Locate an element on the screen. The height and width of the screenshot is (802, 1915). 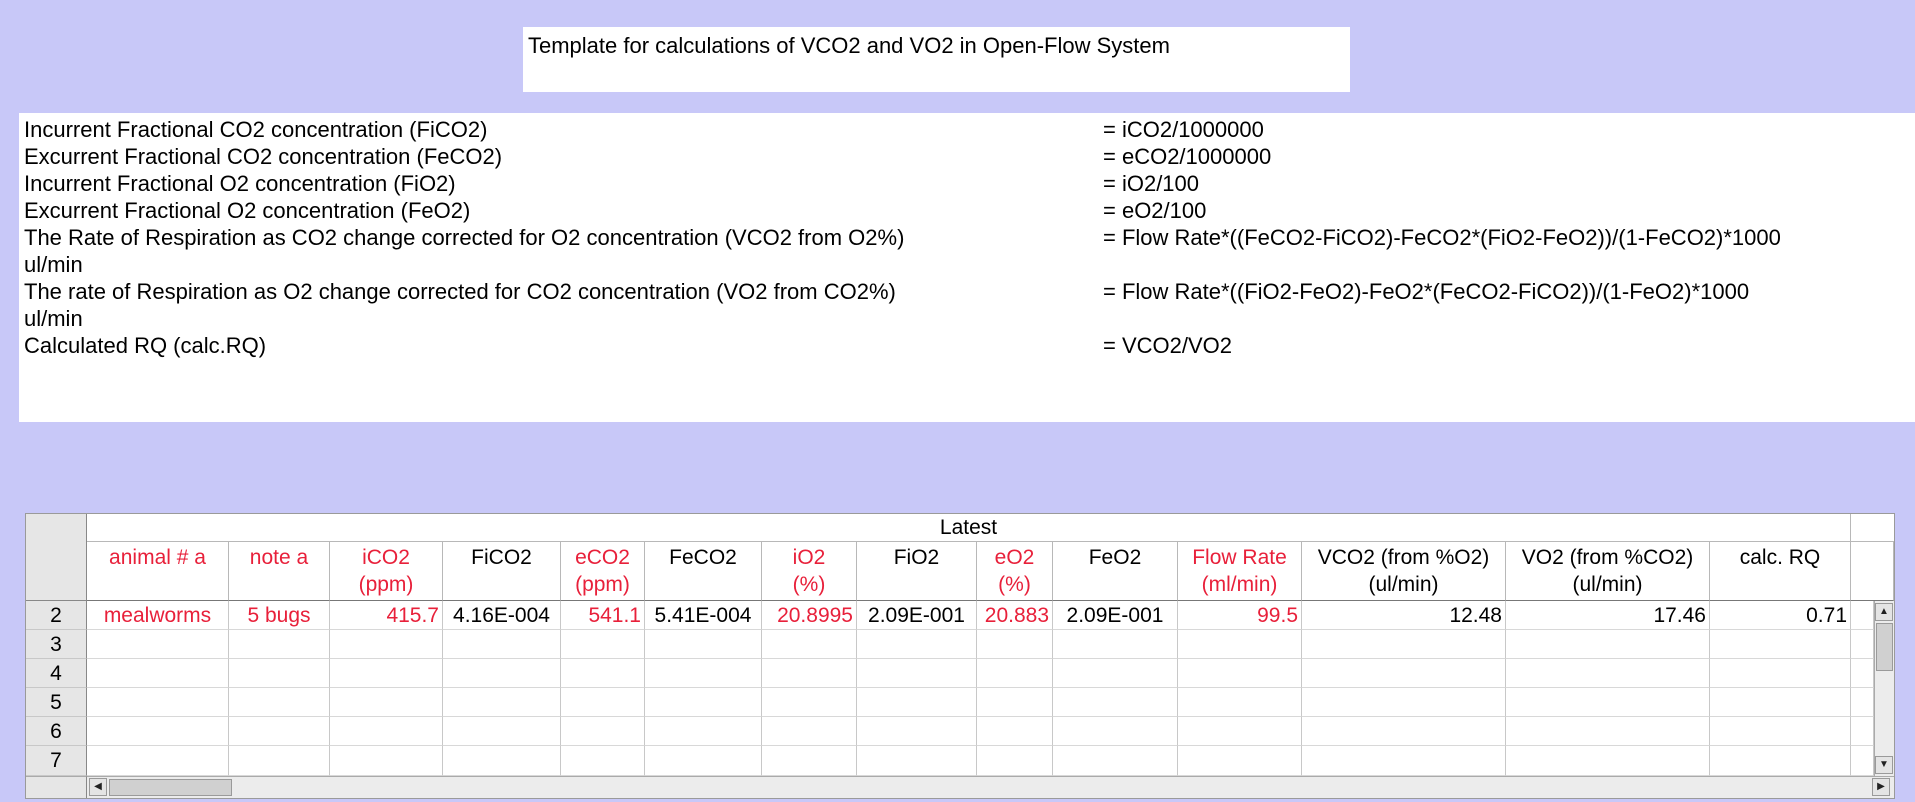
vertical-scrollbar: ▲ ▼ is located at coordinates (1884, 688).